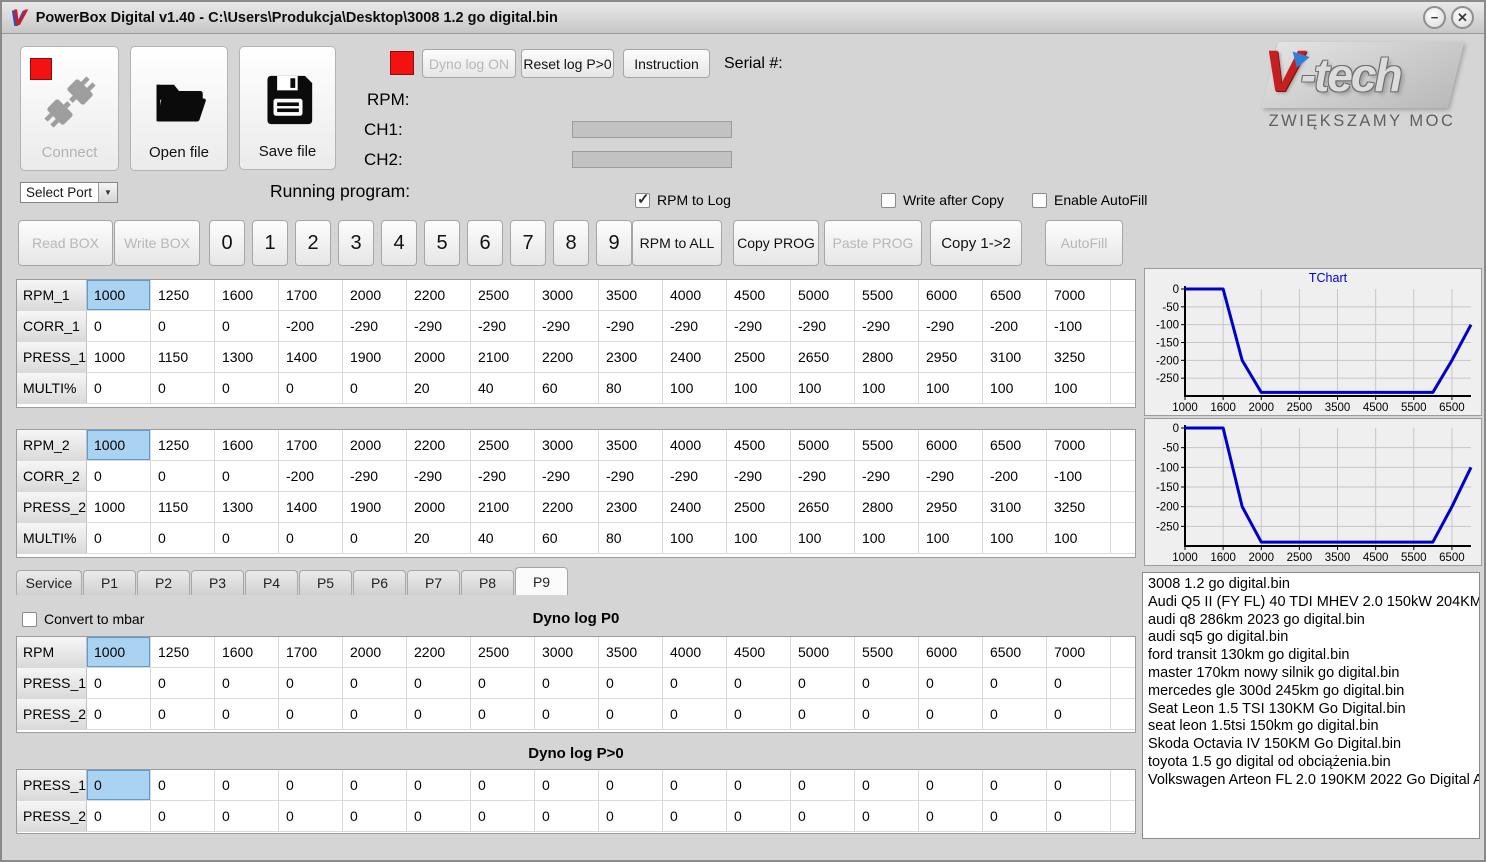 The width and height of the screenshot is (1486, 862). What do you see at coordinates (631, 295) in the screenshot?
I see `table-cell: 3500` at bounding box center [631, 295].